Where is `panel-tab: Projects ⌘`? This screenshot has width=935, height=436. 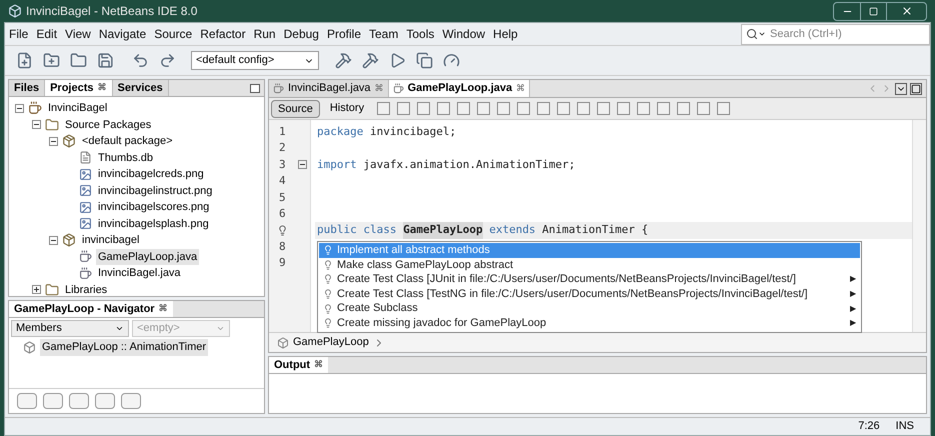 panel-tab: Projects ⌘ is located at coordinates (78, 88).